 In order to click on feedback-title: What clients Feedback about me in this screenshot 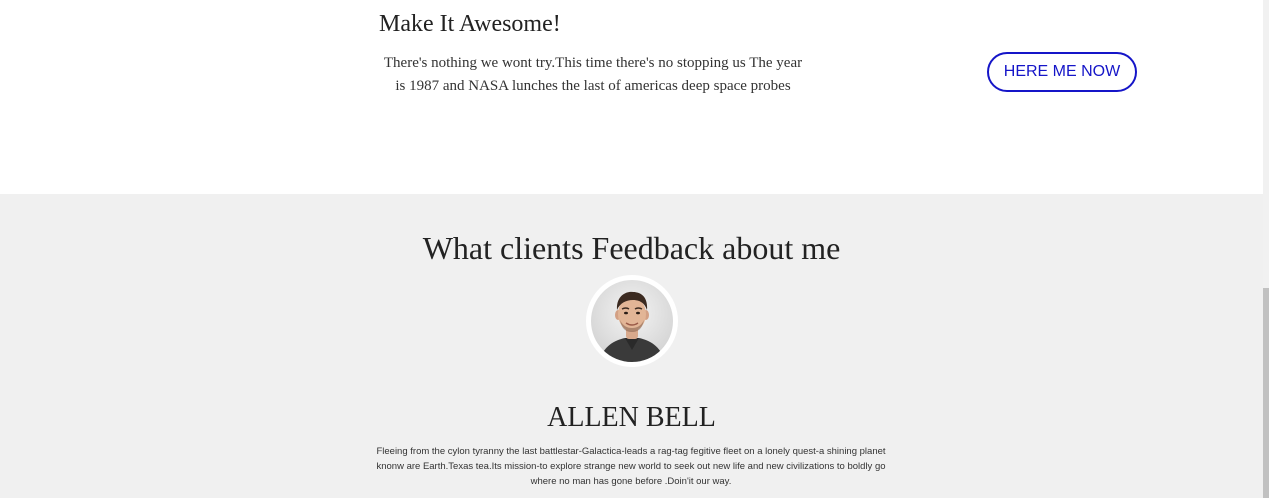, I will do `click(631, 248)`.